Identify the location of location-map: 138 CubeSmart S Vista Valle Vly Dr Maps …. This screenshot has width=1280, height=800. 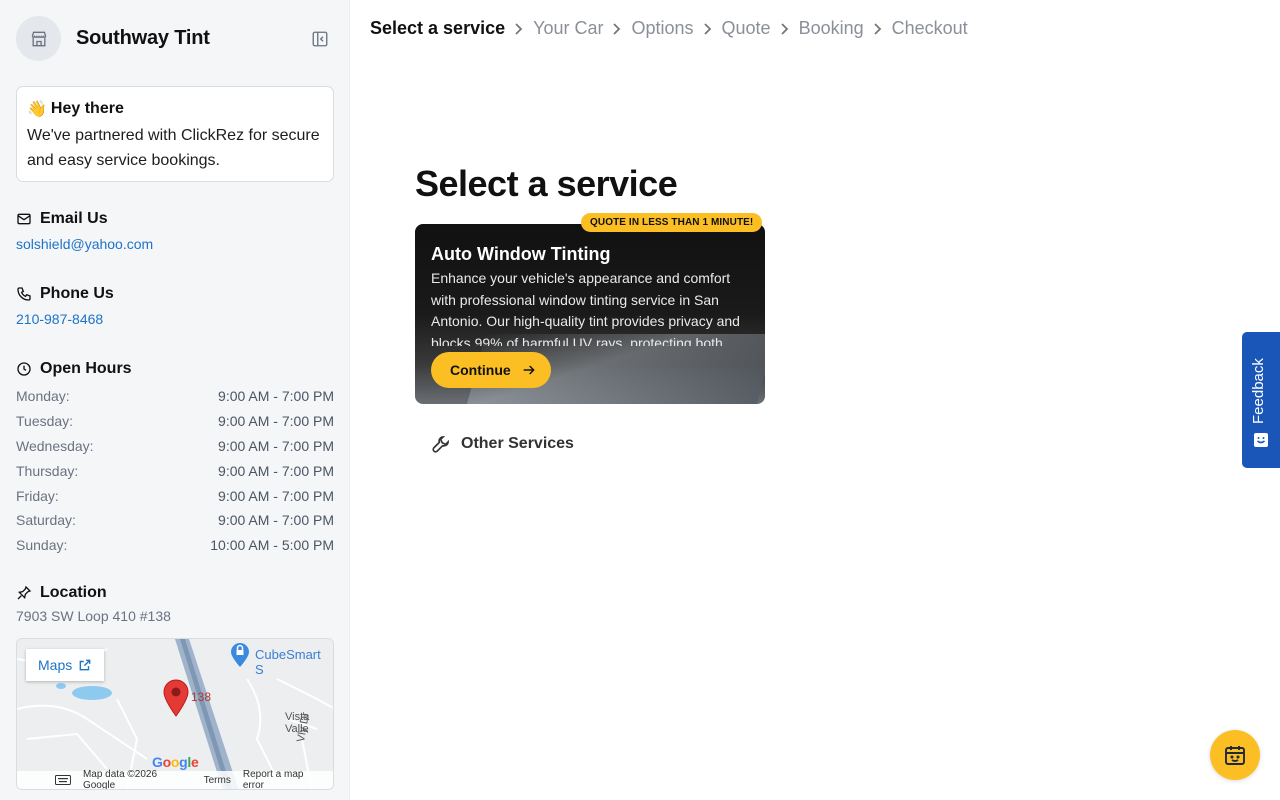
(175, 714).